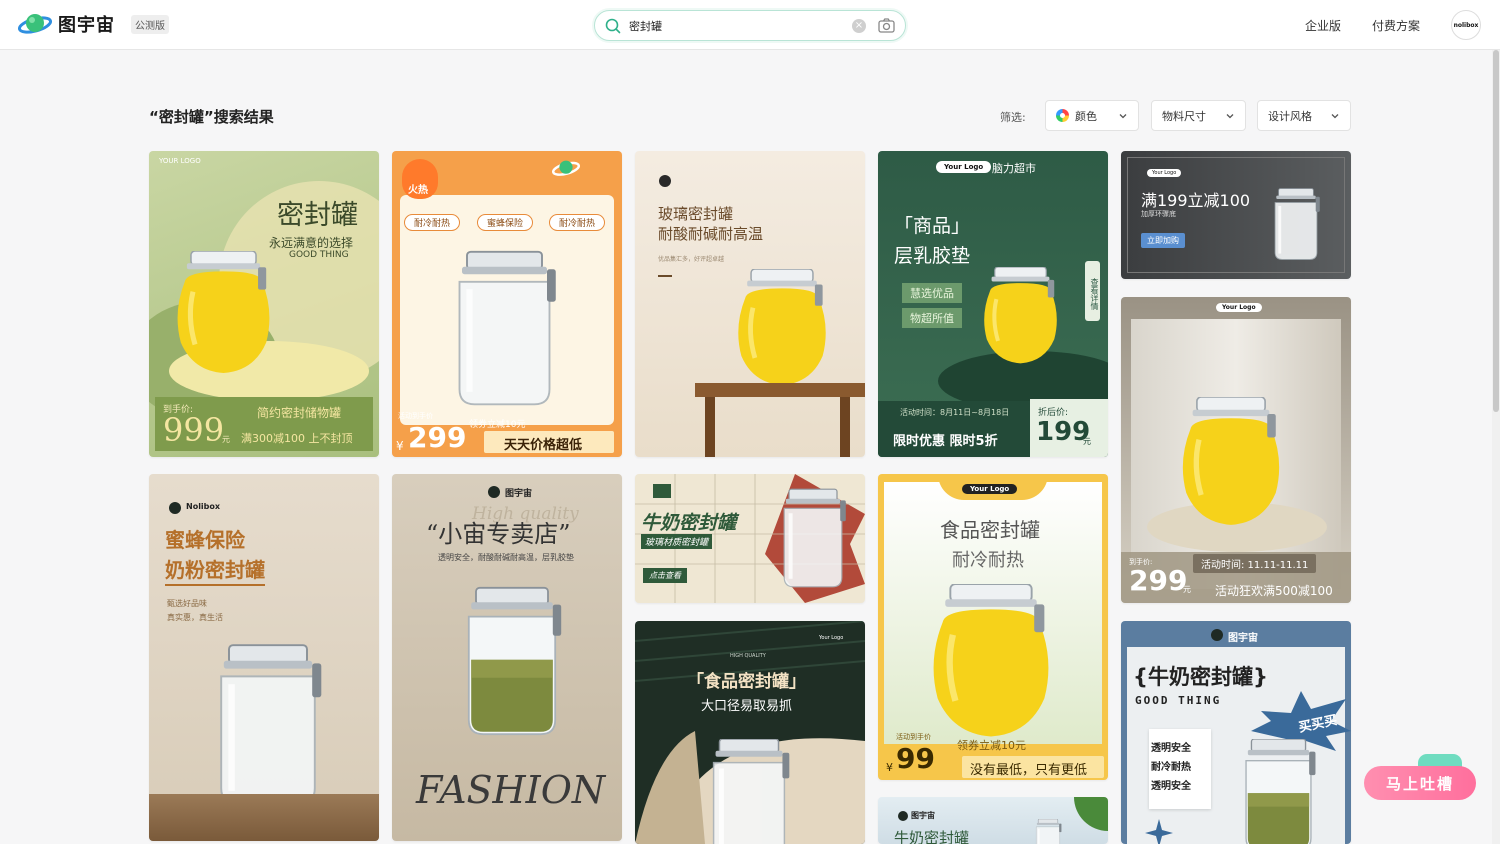  What do you see at coordinates (691, 259) in the screenshot?
I see `card-subtitle: 优品集汇多，好评超卓越` at bounding box center [691, 259].